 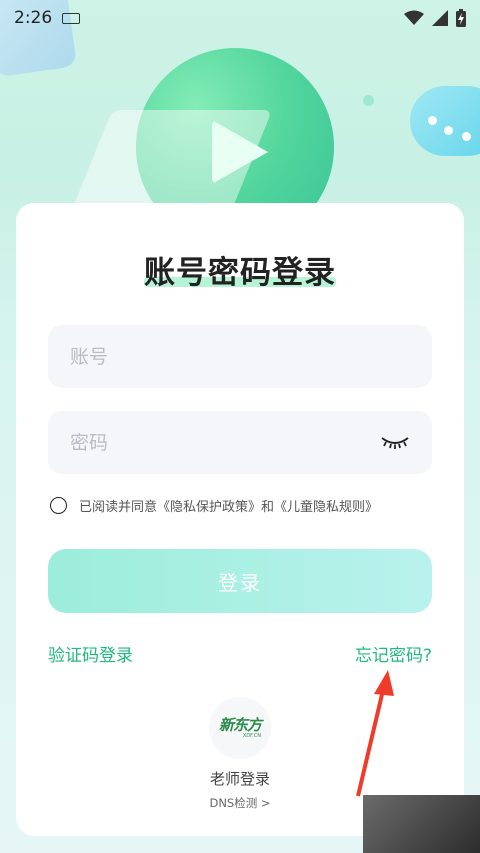 What do you see at coordinates (240, 581) in the screenshot?
I see `login-button: 登录` at bounding box center [240, 581].